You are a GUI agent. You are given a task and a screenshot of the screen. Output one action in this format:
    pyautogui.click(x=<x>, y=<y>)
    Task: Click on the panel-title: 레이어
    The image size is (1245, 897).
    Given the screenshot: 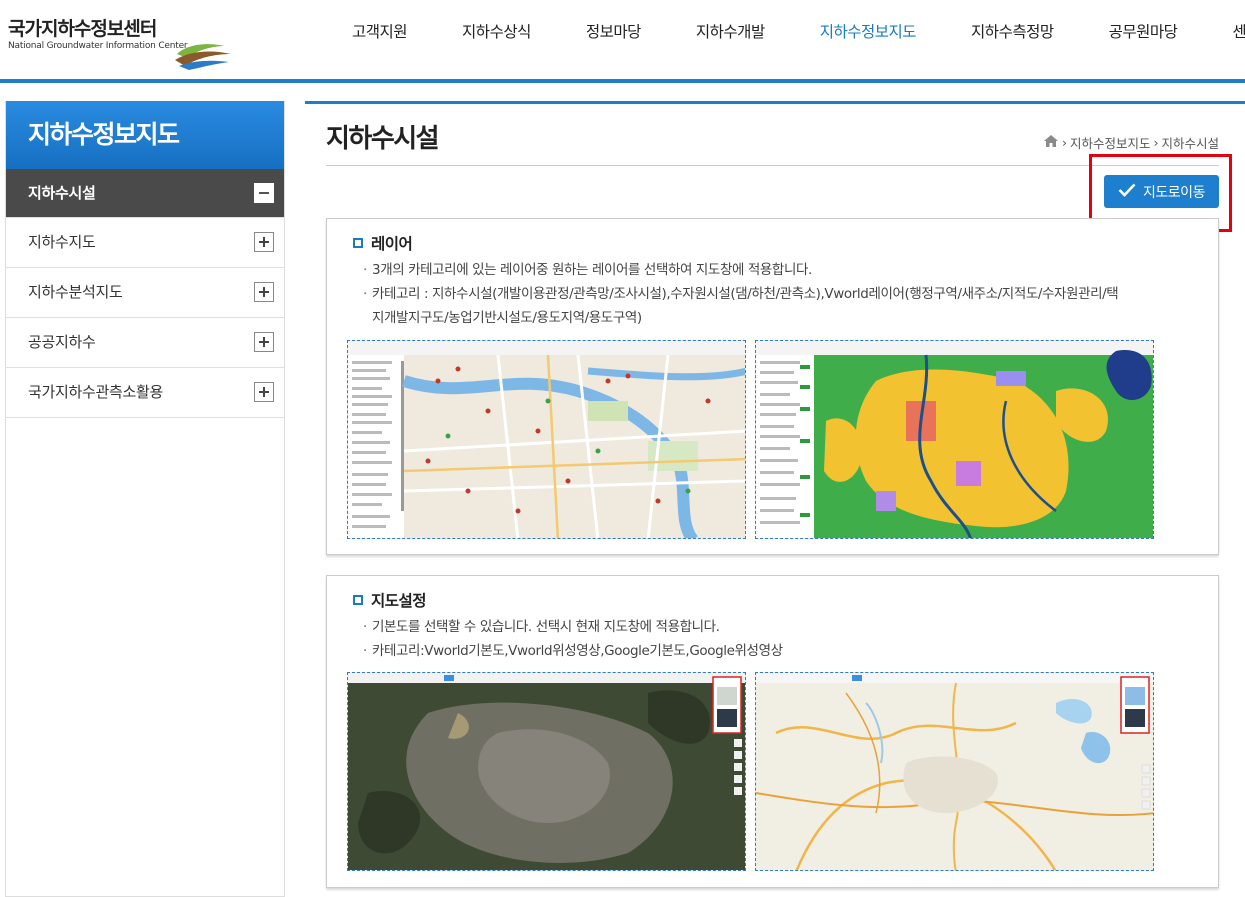 What is the action you would take?
    pyautogui.click(x=392, y=244)
    